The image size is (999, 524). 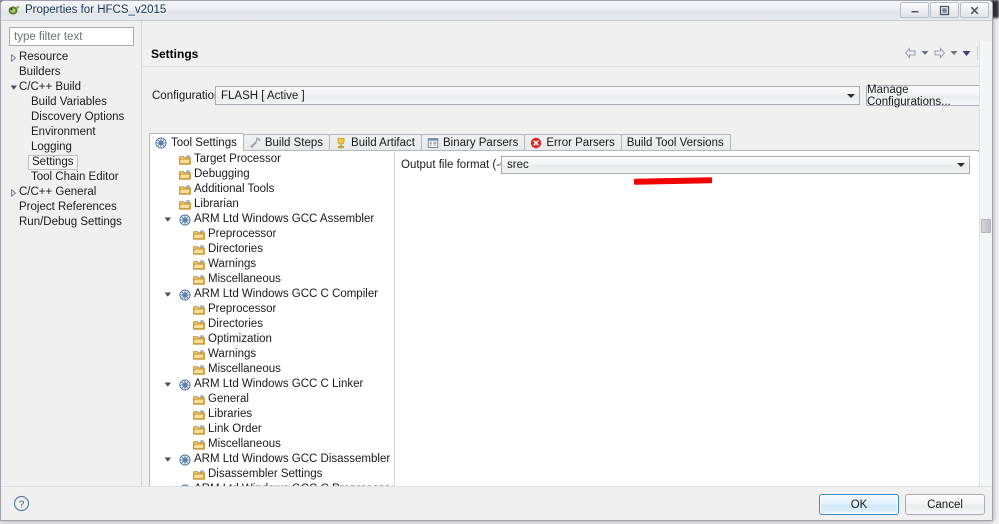 I want to click on tool-tree-item-arm-ltd-windows-gcc-disassembler: ARM Ltd Windows GCC Disassembler, so click(x=272, y=459).